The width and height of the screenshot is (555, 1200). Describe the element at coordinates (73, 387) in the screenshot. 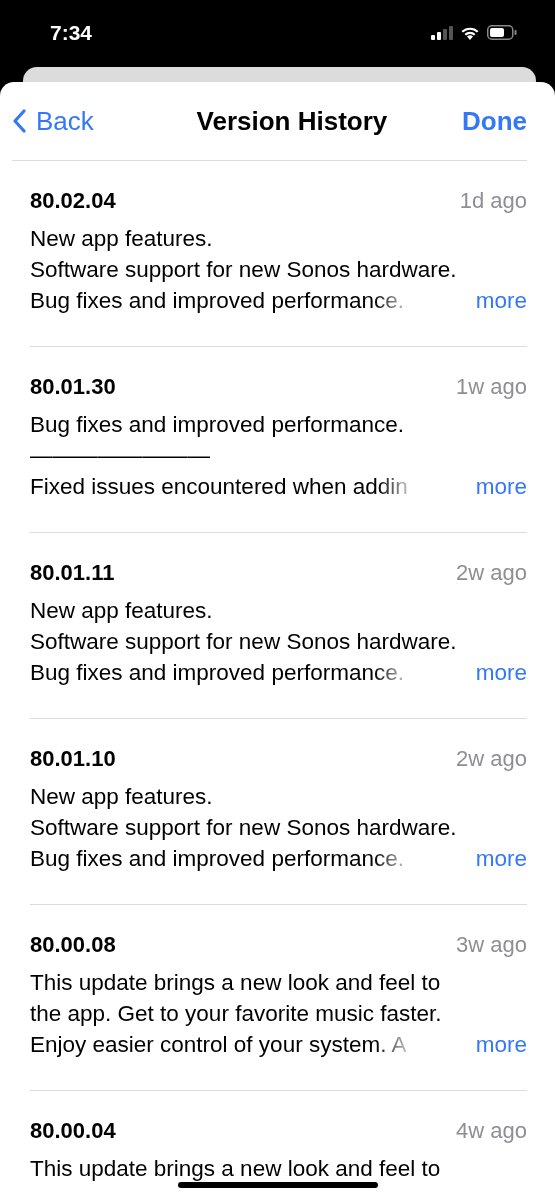

I see `version-number: 80.01.30` at that location.